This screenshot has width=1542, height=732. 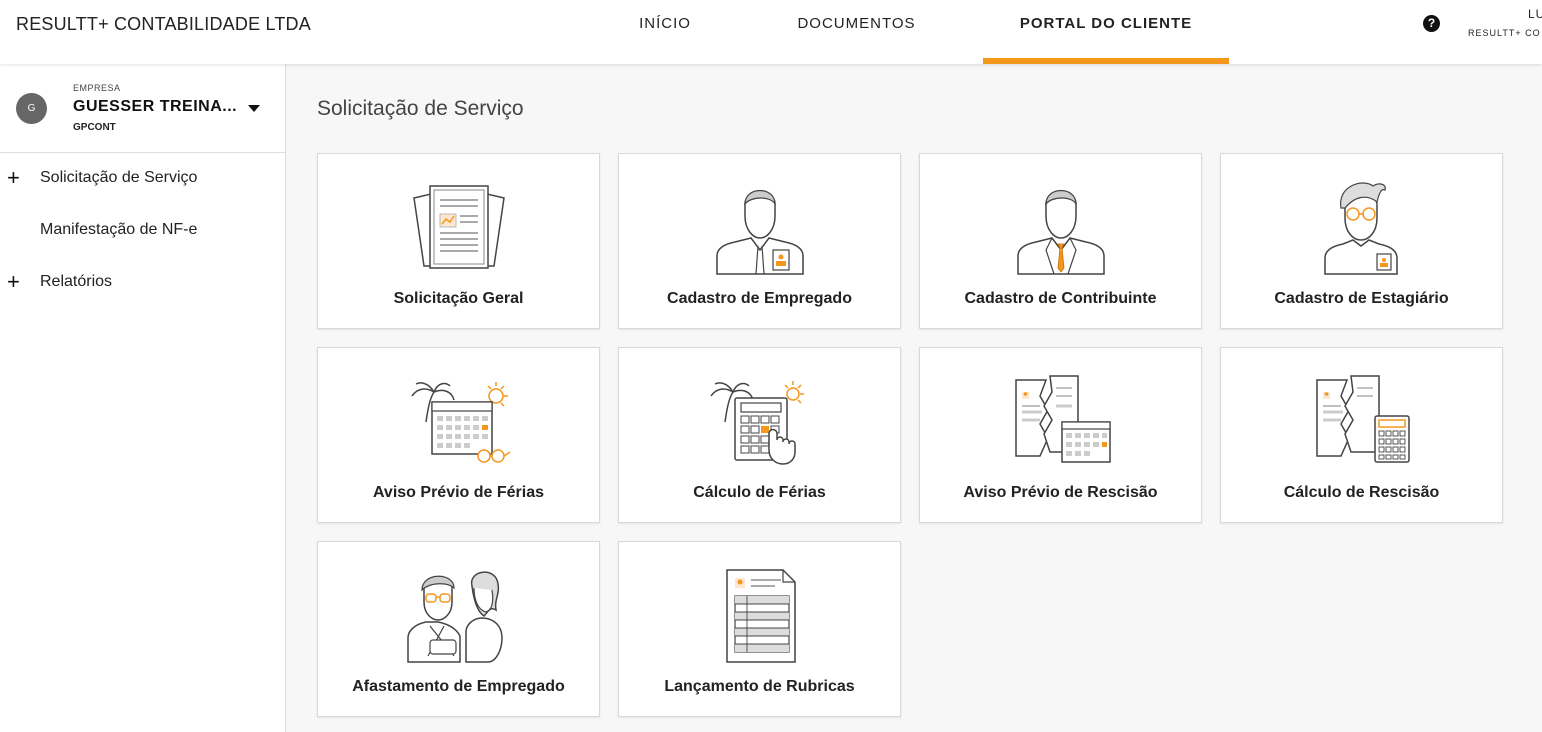 I want to click on company-code: GPCONT, so click(x=94, y=127).